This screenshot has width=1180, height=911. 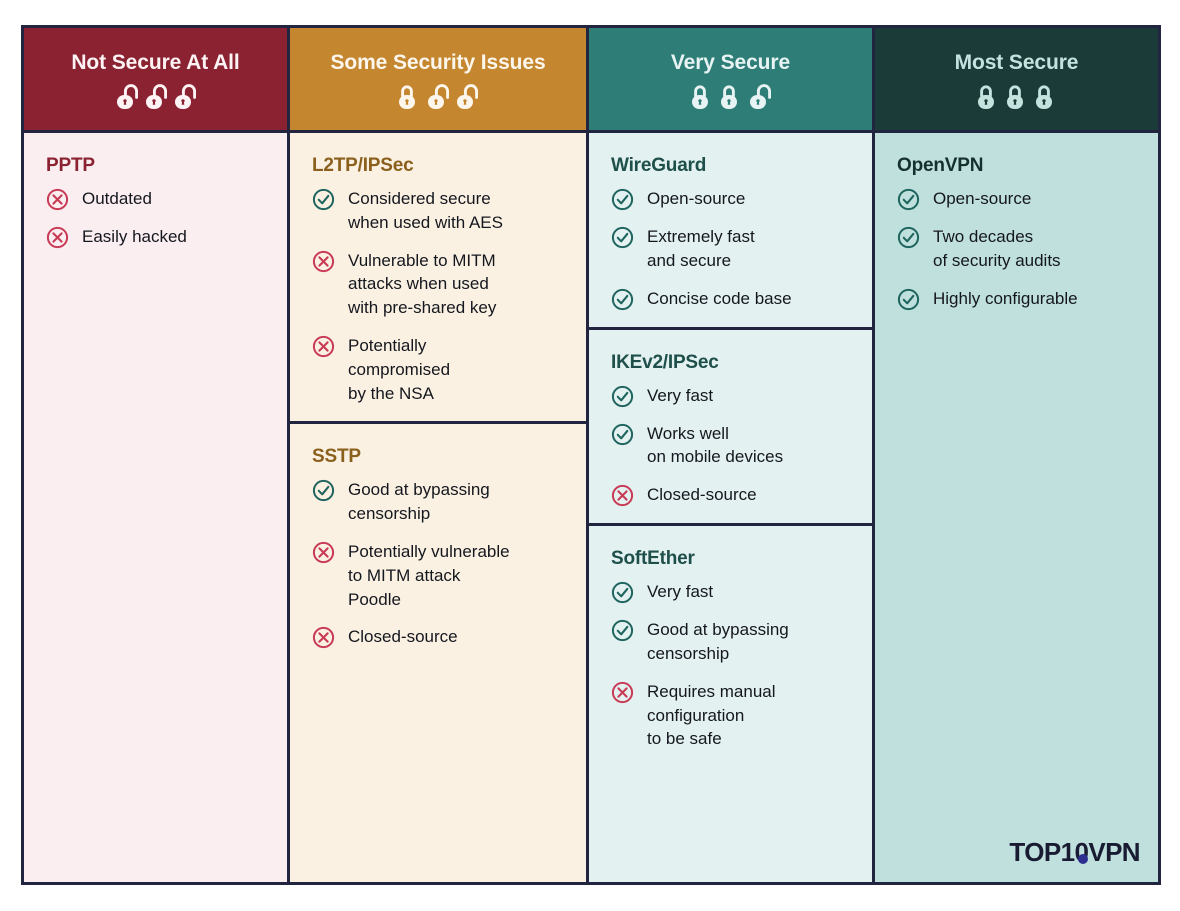 What do you see at coordinates (715, 445) in the screenshot?
I see `list-item-text: Works well on mobile devices` at bounding box center [715, 445].